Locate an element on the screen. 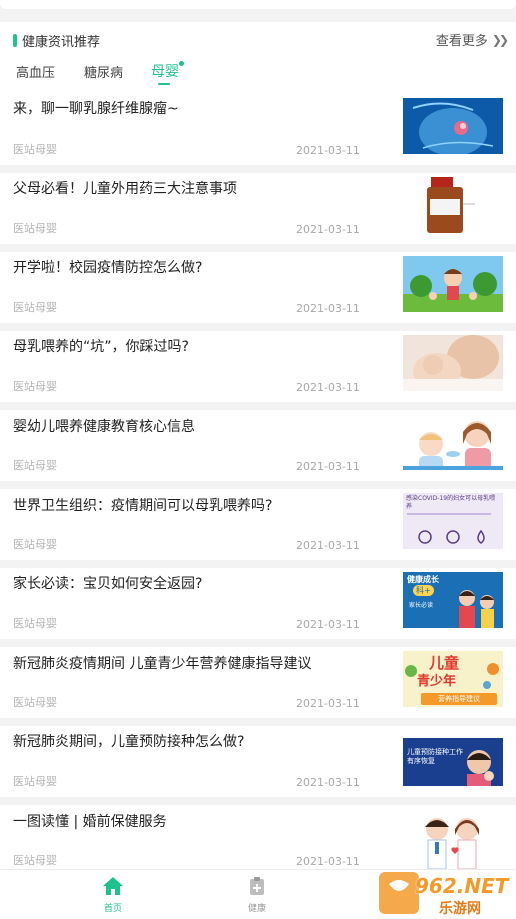  nav-home-label: 首页 is located at coordinates (112, 909).